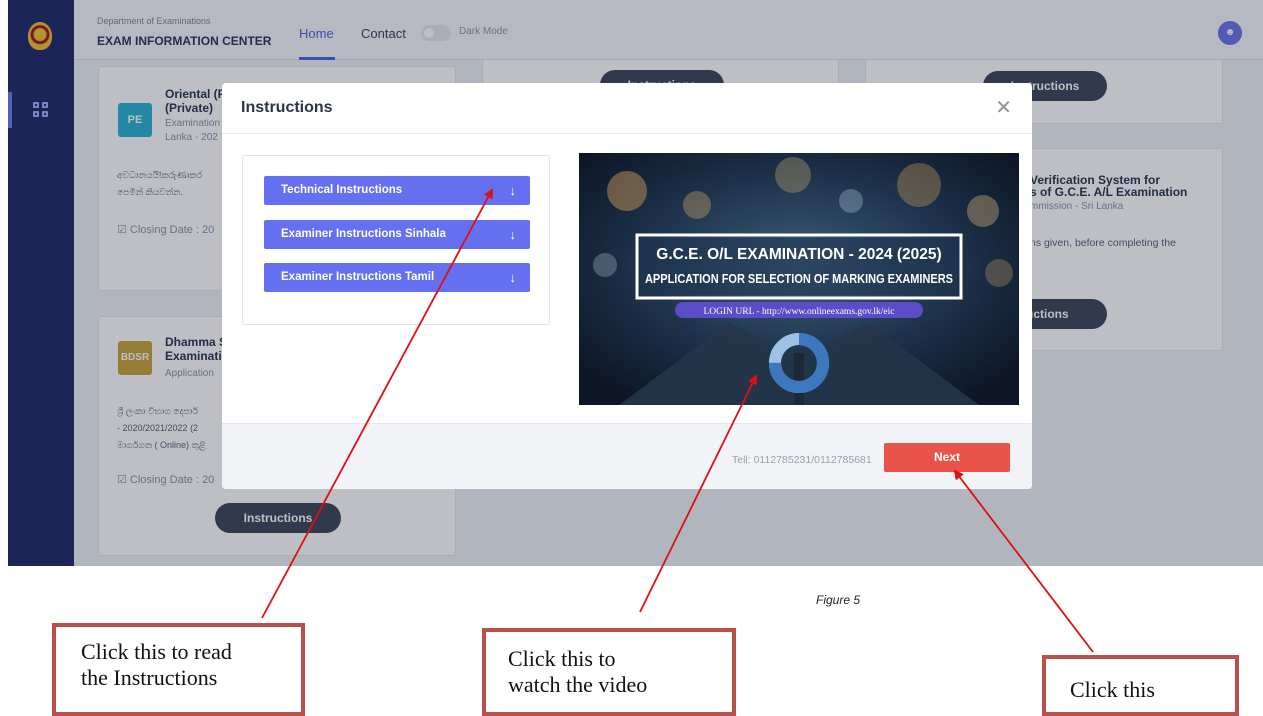  I want to click on callout-read-instructions: Click this to read the Instructions, so click(178, 669).